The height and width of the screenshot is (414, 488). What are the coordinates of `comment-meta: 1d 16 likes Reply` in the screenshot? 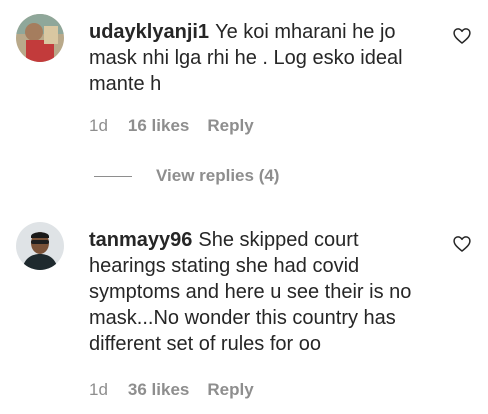 It's located at (171, 126).